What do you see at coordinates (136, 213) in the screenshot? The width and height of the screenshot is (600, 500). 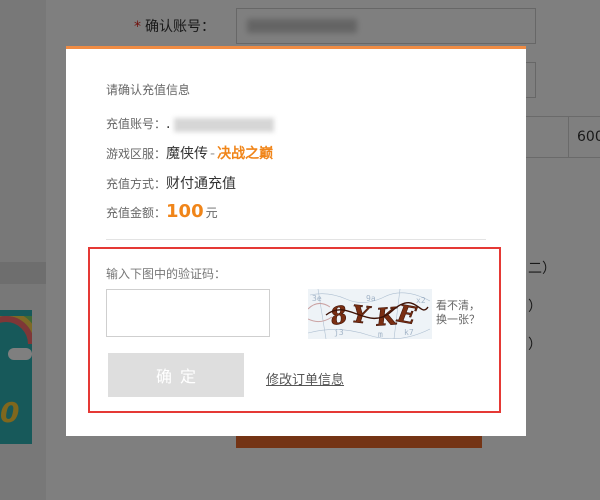 I see `amount-label: 充值金额：` at bounding box center [136, 213].